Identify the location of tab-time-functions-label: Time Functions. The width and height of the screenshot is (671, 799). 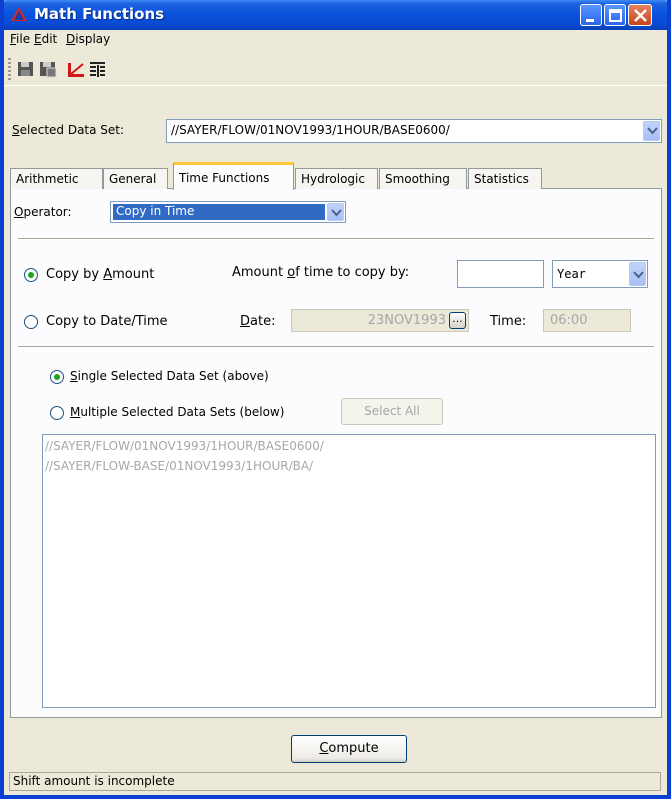
(224, 178).